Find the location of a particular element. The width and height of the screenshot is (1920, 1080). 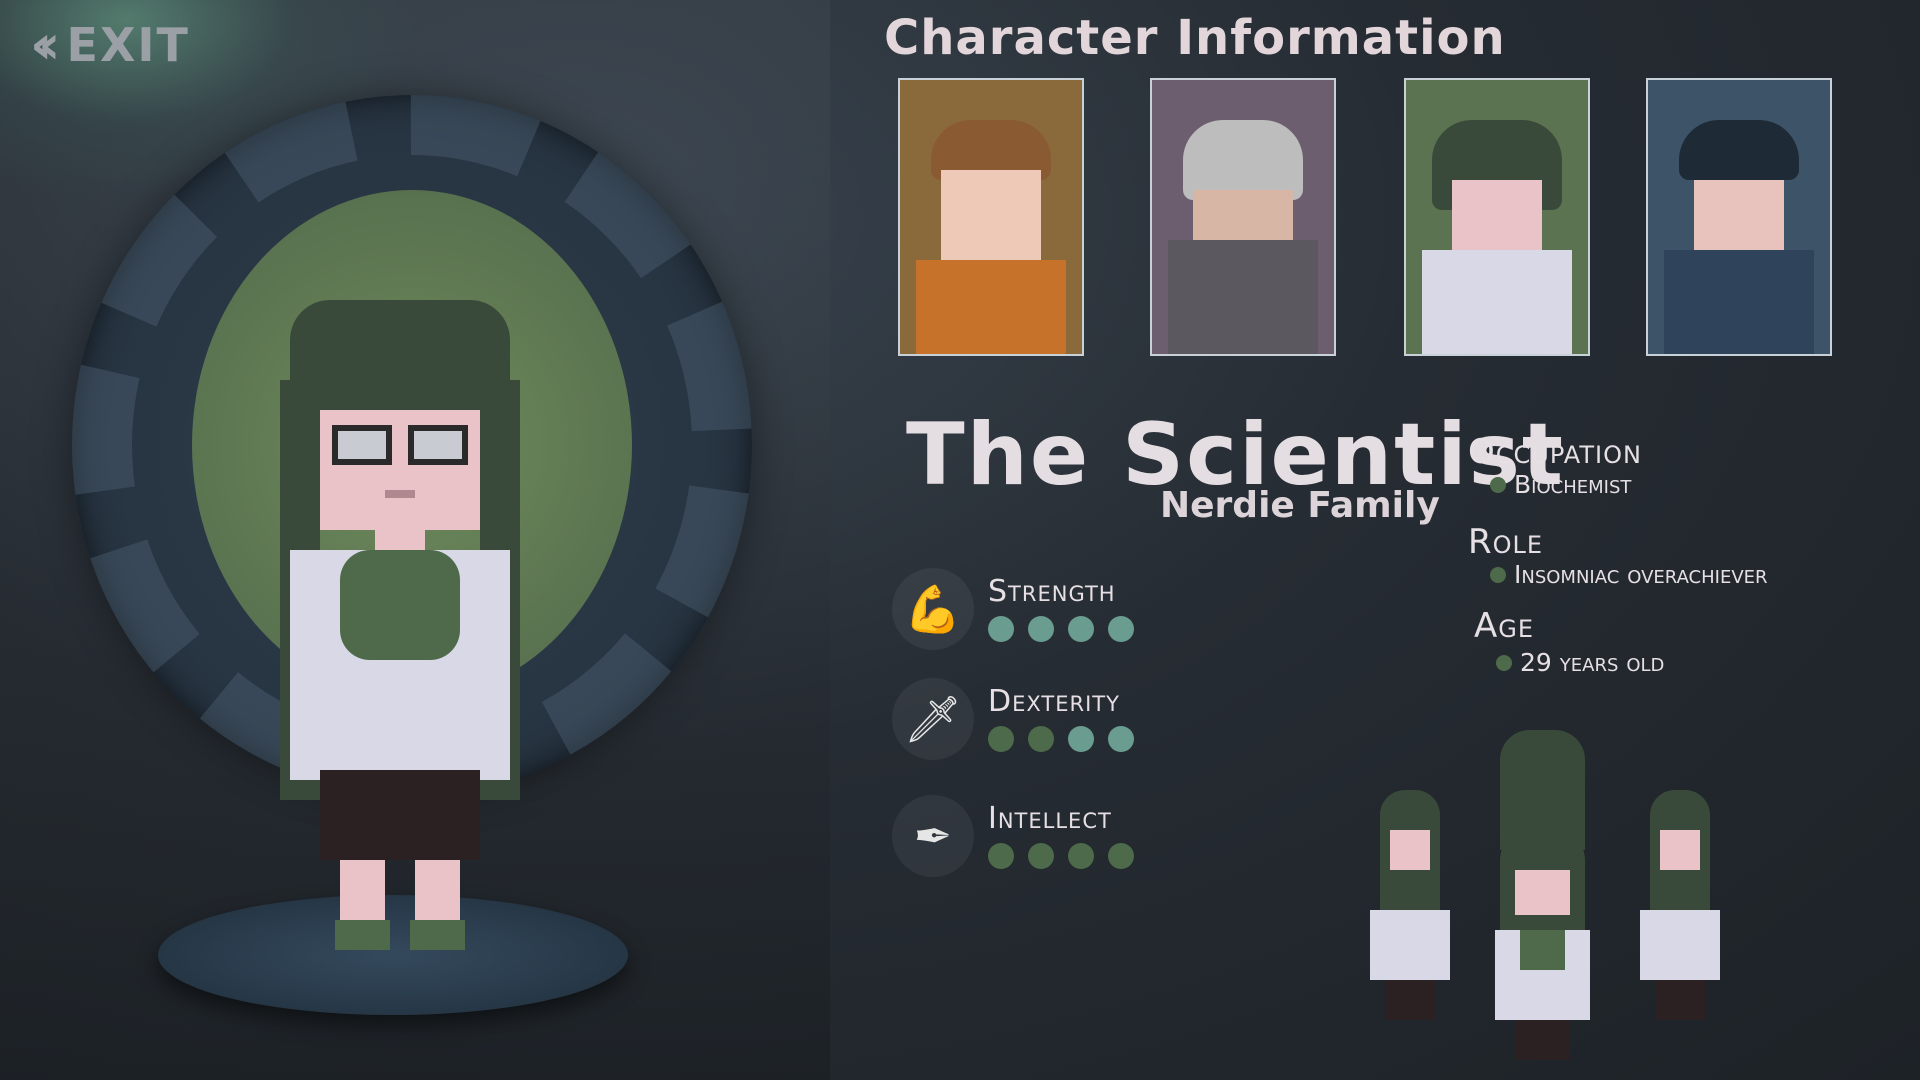

sprite-front is located at coordinates (1542, 945).